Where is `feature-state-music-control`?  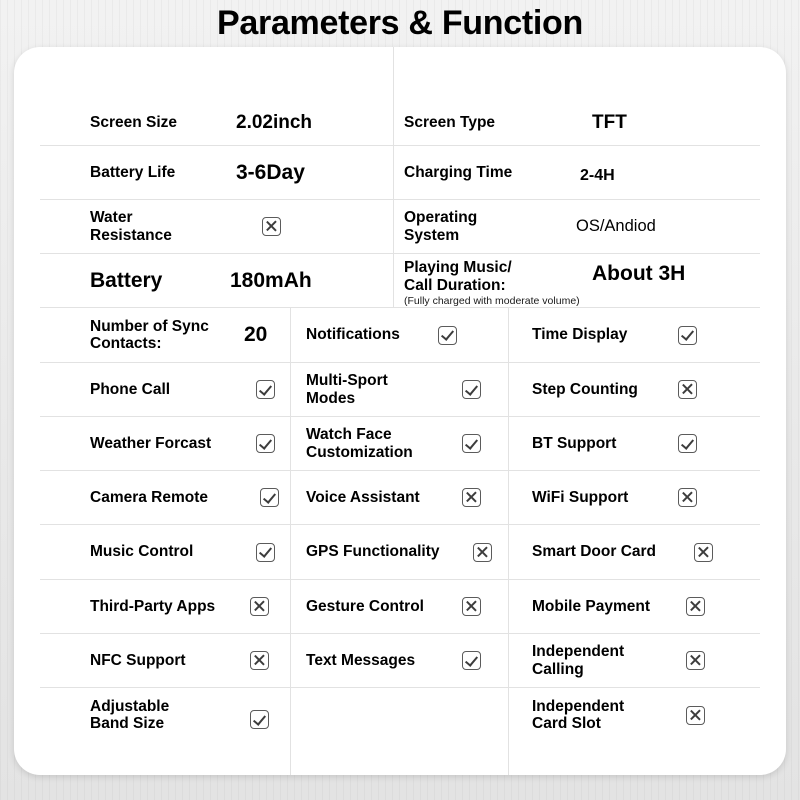
feature-state-music-control is located at coordinates (276, 552).